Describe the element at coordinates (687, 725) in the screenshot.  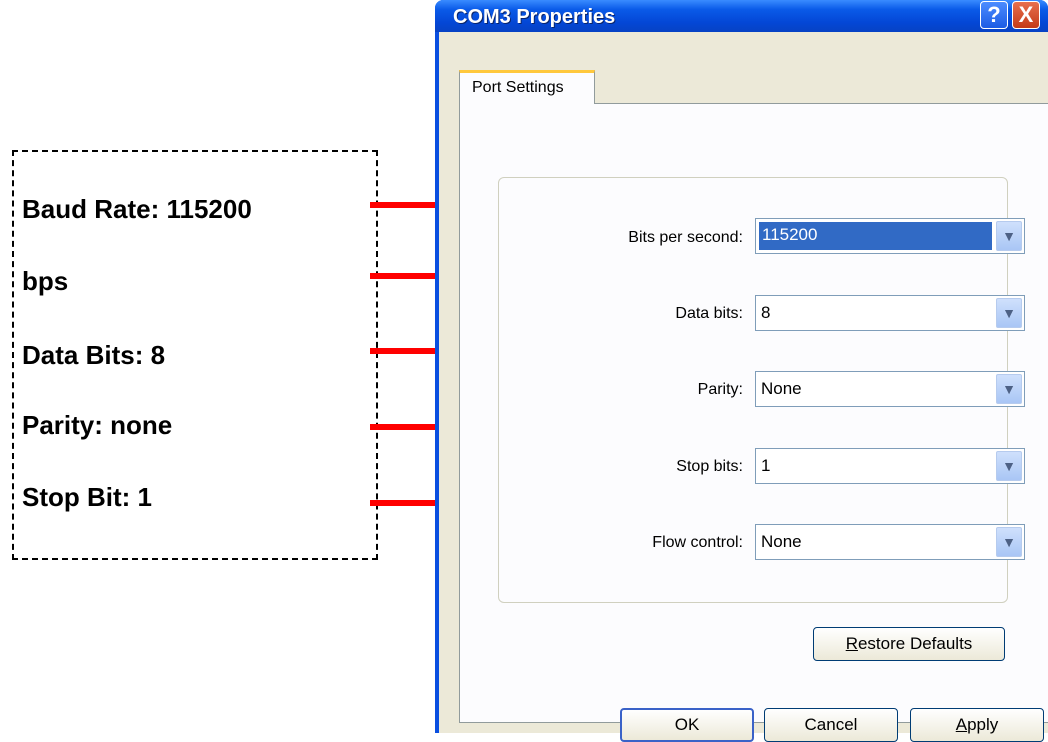
I see `ok-button: OK` at that location.